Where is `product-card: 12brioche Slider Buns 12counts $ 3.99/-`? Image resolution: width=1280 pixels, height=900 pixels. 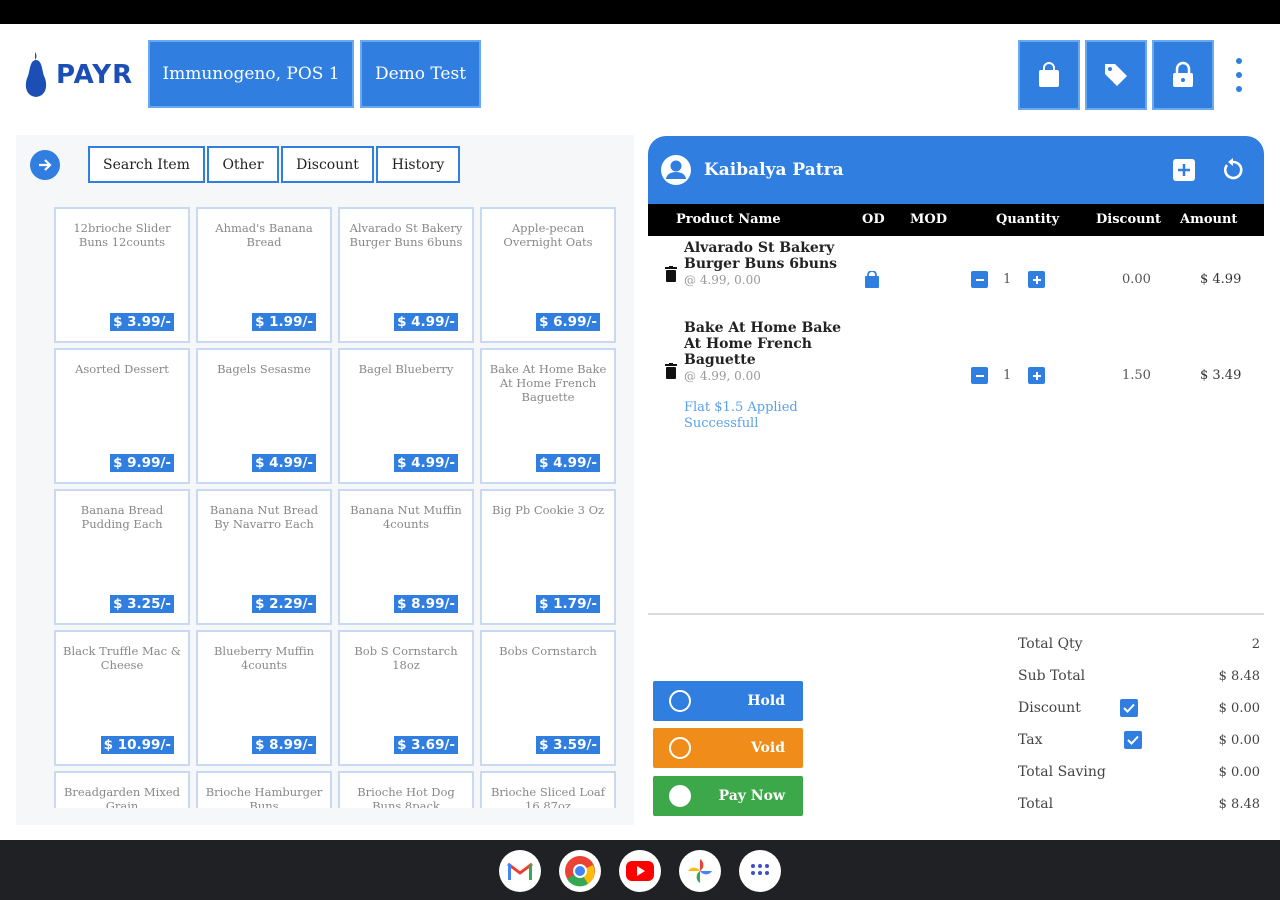
product-card: 12brioche Slider Buns 12counts $ 3.99/- is located at coordinates (122, 275).